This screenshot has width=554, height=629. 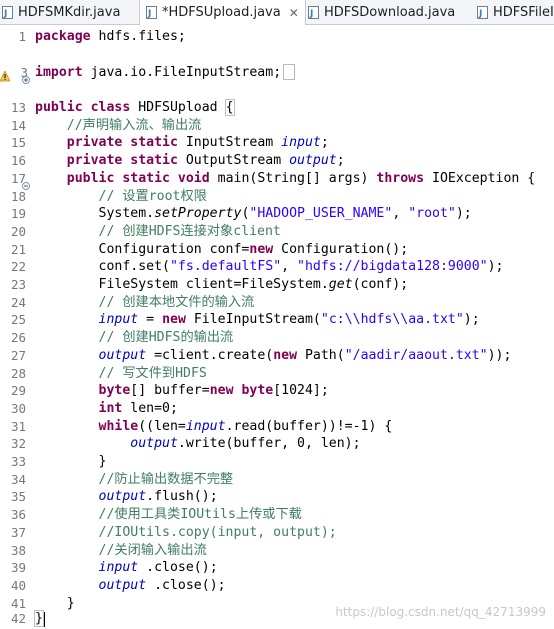 What do you see at coordinates (205, 161) in the screenshot?
I see `code-text: private static OutputStream output;` at bounding box center [205, 161].